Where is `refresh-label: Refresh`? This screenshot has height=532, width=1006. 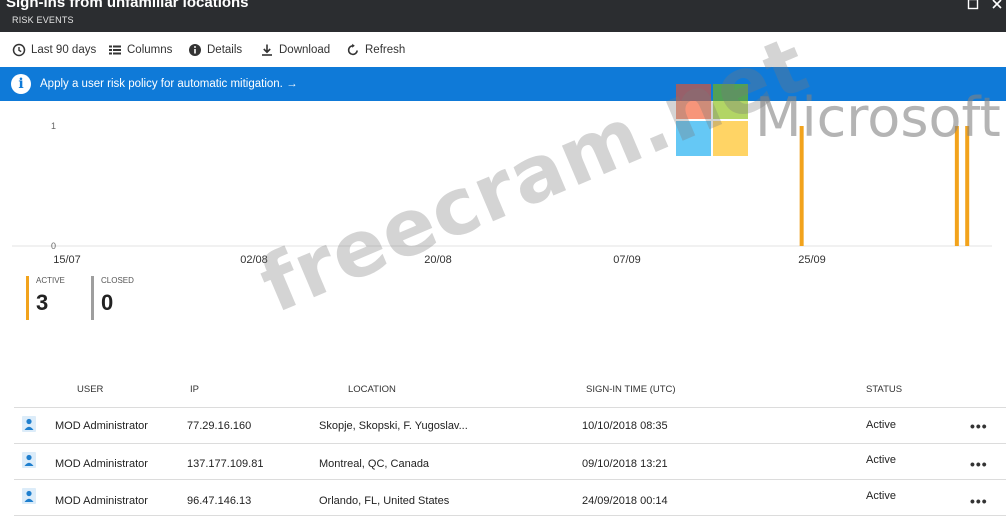 refresh-label: Refresh is located at coordinates (385, 50).